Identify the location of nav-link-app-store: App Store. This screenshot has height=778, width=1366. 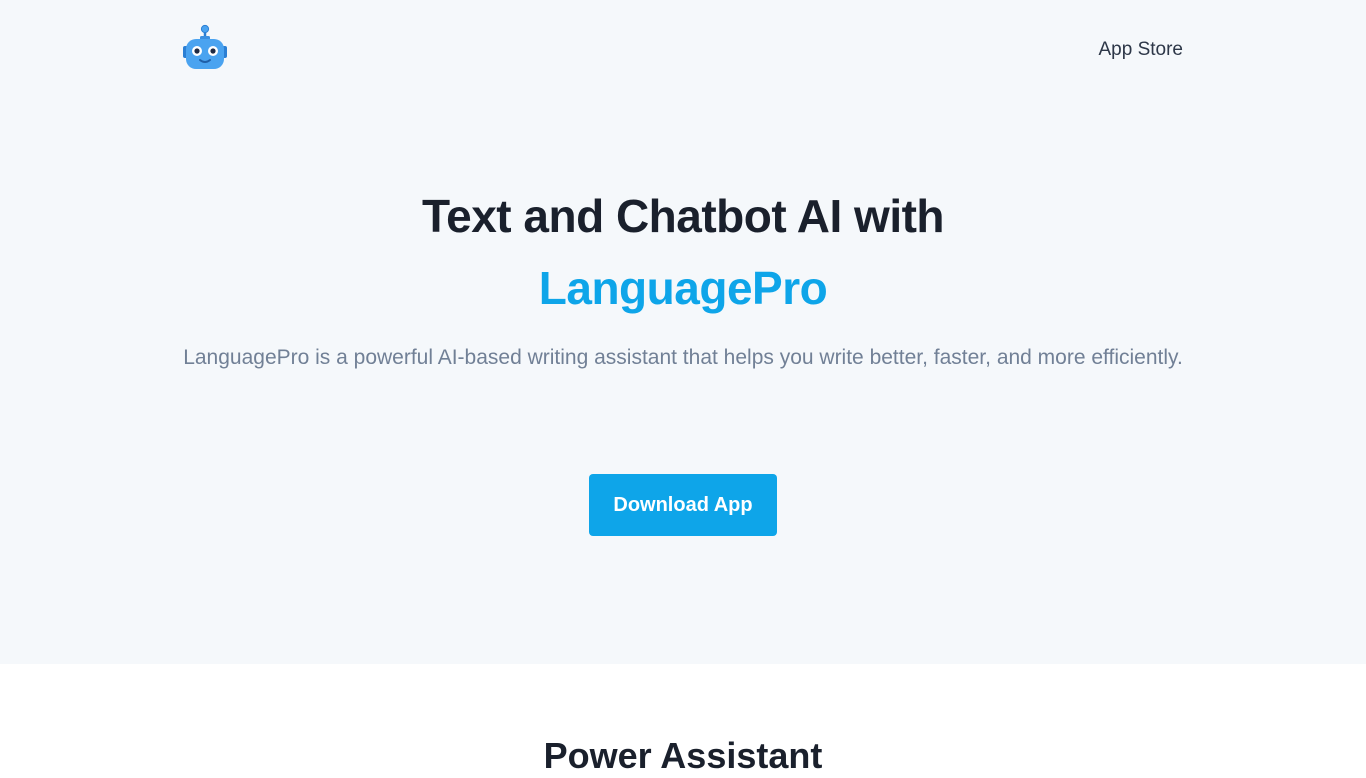
(1141, 50).